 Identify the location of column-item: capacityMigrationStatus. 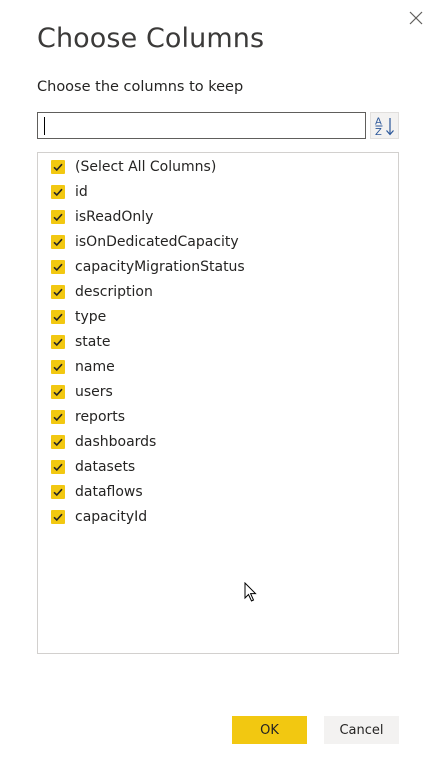
(148, 267).